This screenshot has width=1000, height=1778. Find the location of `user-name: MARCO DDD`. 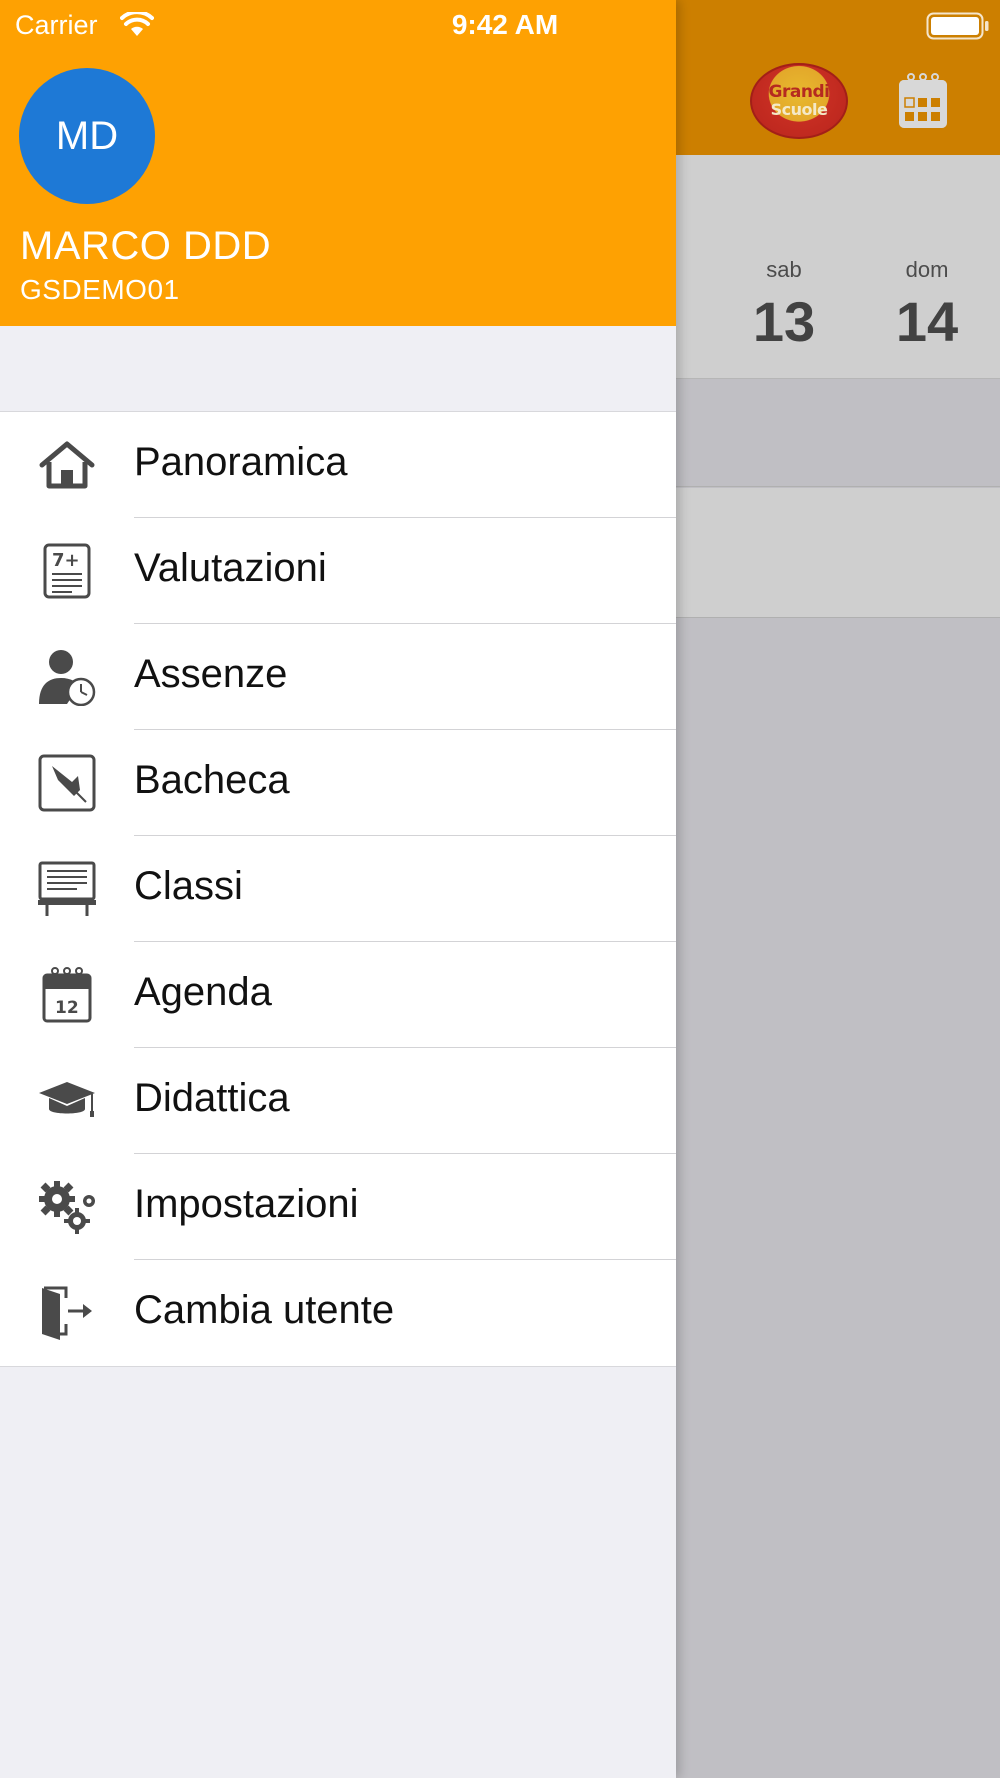

user-name: MARCO DDD is located at coordinates (146, 246).